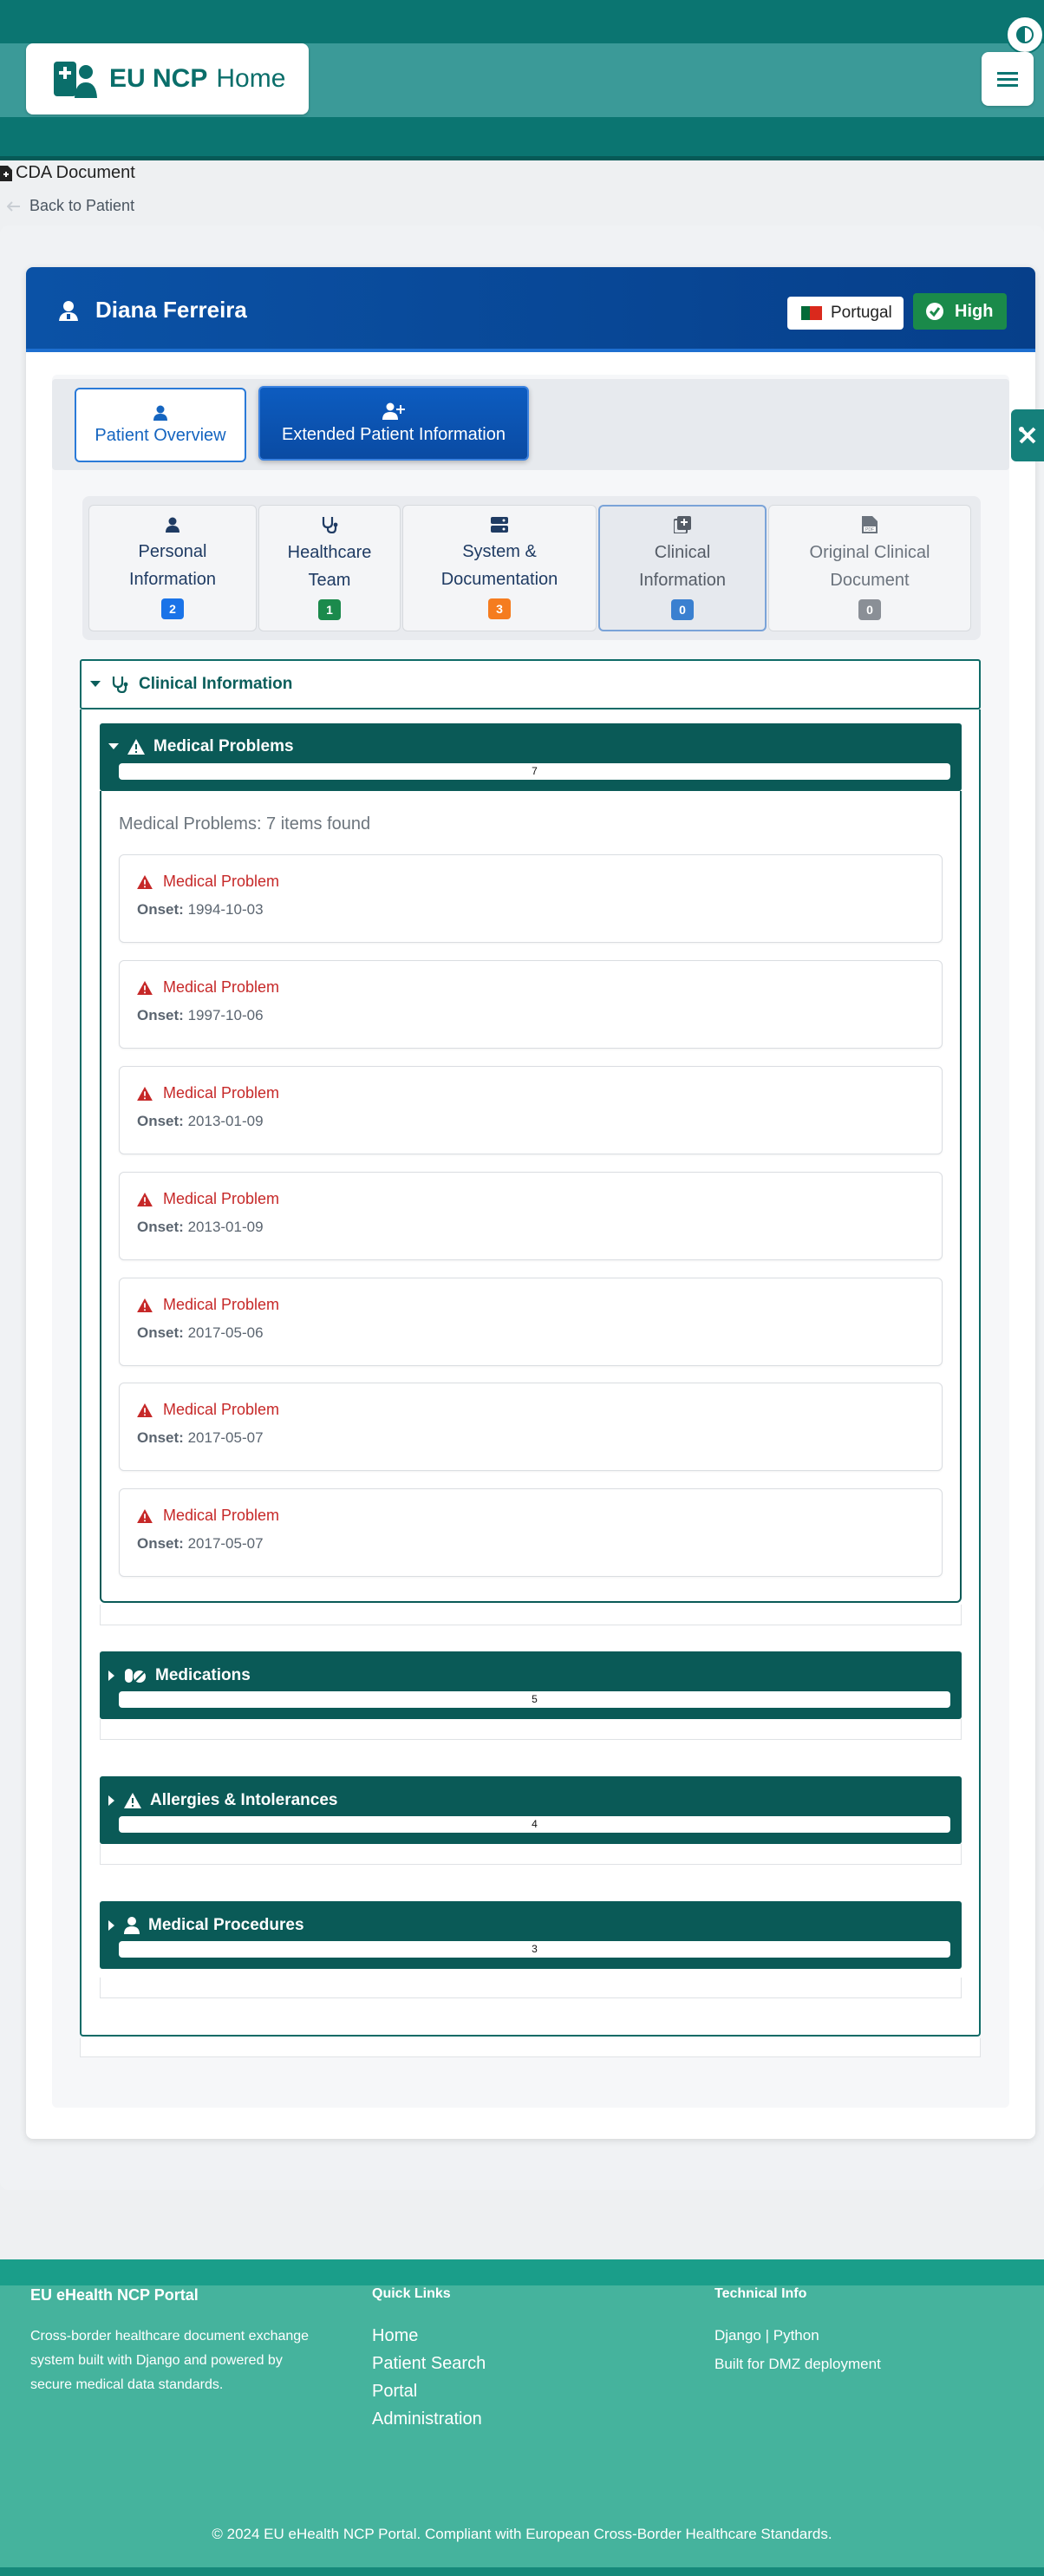 The image size is (1044, 2576). Describe the element at coordinates (115, 2295) in the screenshot. I see `footer-about-title: EU eHealth NCP Portal` at that location.